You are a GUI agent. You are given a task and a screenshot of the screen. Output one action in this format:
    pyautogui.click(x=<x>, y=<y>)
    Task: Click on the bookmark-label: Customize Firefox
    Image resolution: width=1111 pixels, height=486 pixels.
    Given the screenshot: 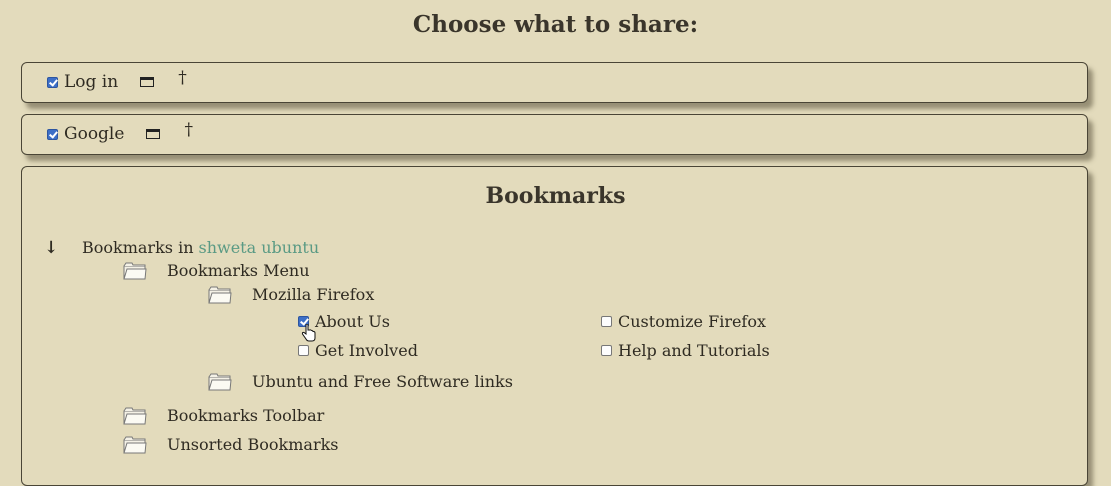 What is the action you would take?
    pyautogui.click(x=692, y=321)
    